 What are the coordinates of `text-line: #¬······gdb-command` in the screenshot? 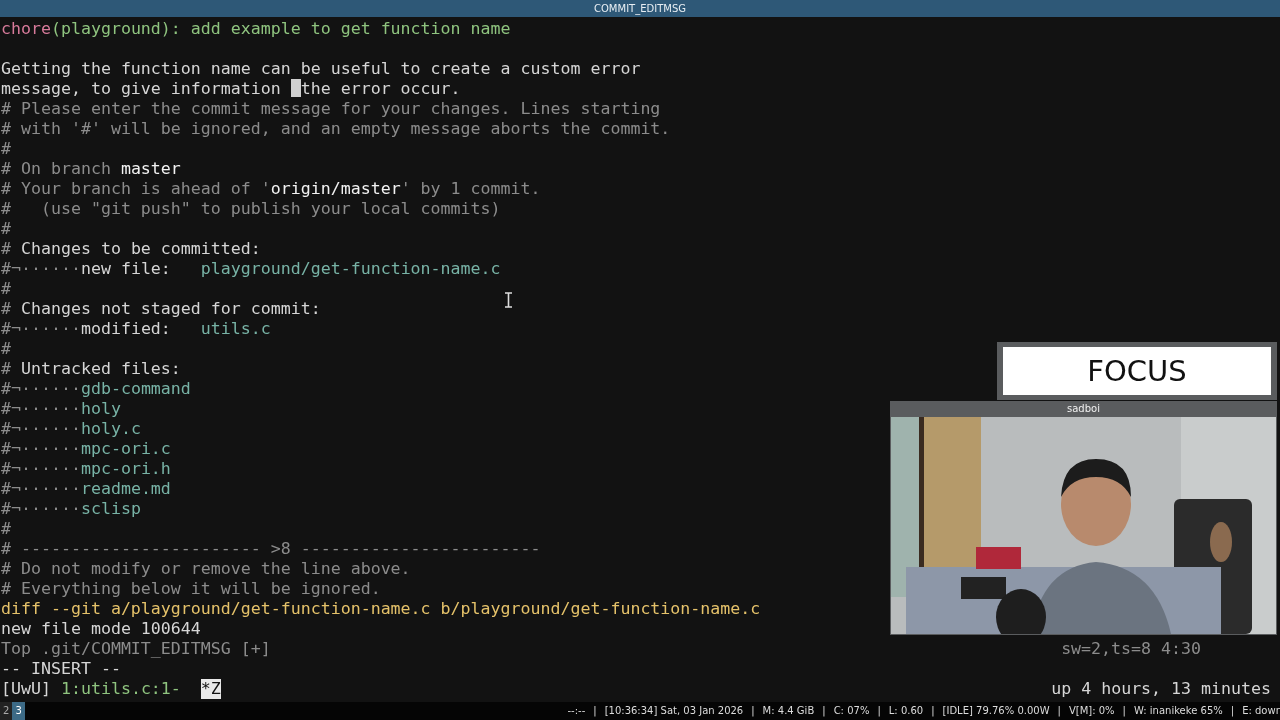 It's located at (96, 388).